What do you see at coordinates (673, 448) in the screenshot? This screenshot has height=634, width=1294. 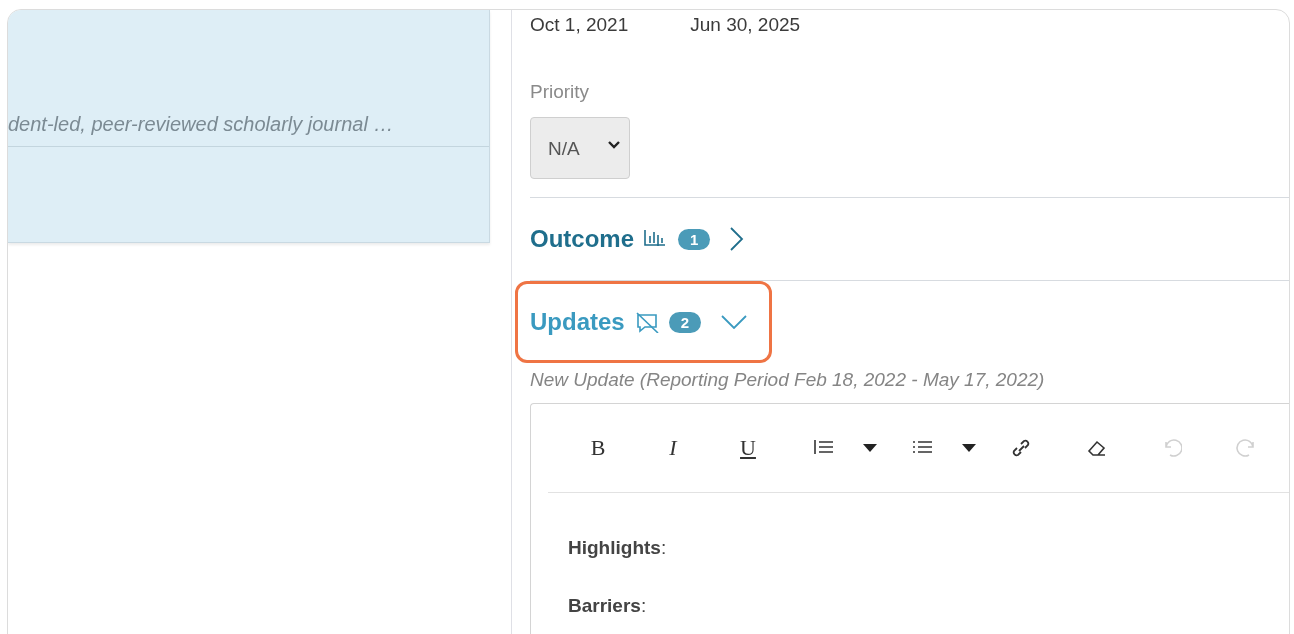 I see `italic-button: I` at bounding box center [673, 448].